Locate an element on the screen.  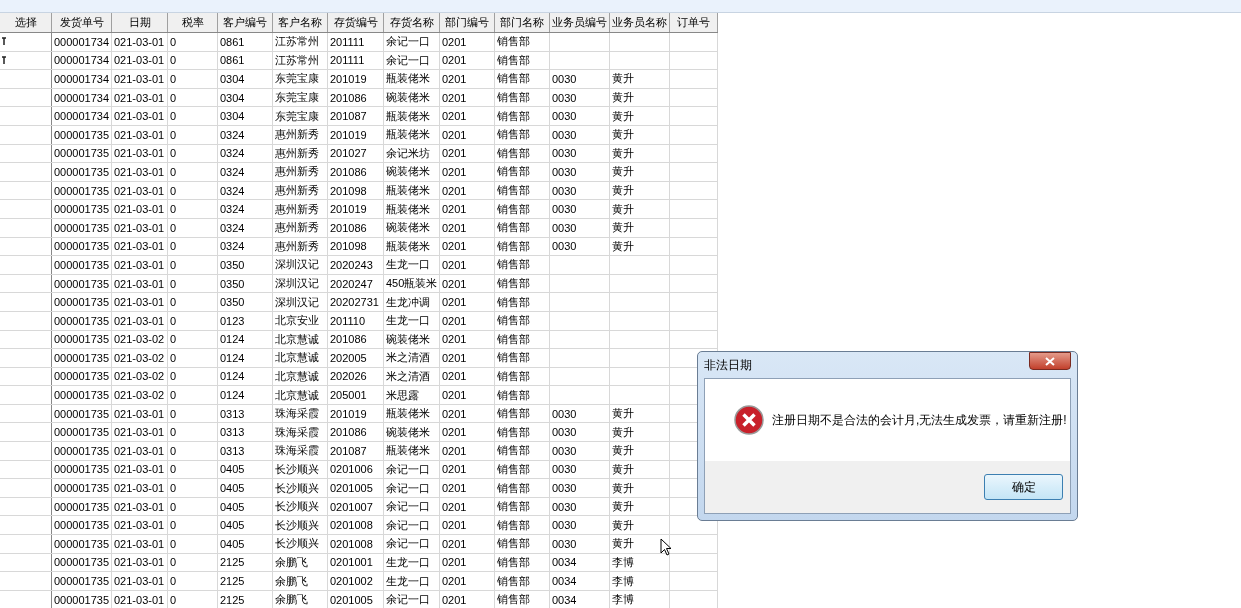
close-button is located at coordinates (1050, 361).